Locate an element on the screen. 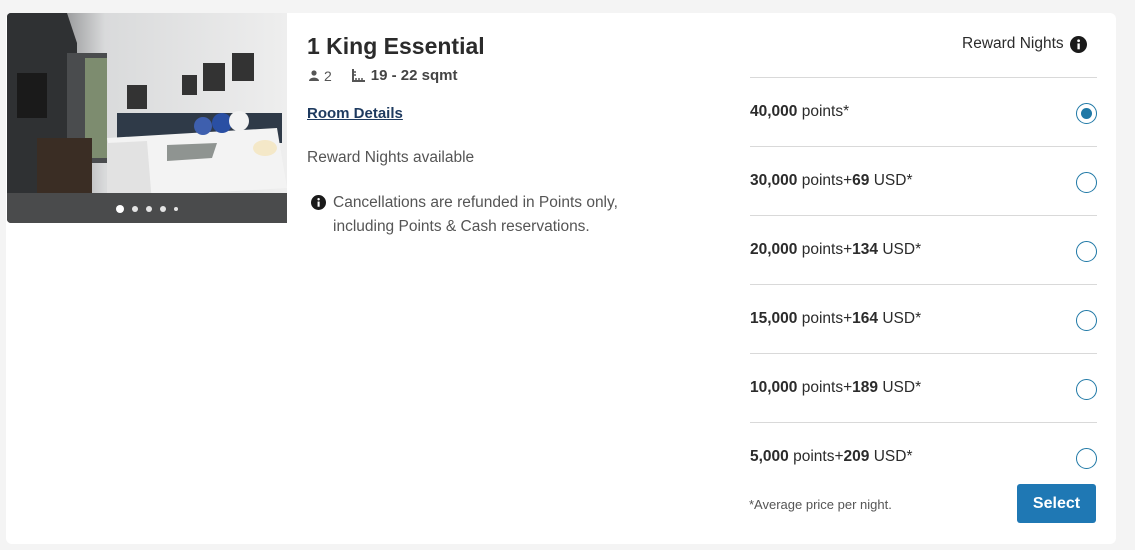 This screenshot has height=550, width=1135. average-price-footnote: *Average price per night. is located at coordinates (820, 504).